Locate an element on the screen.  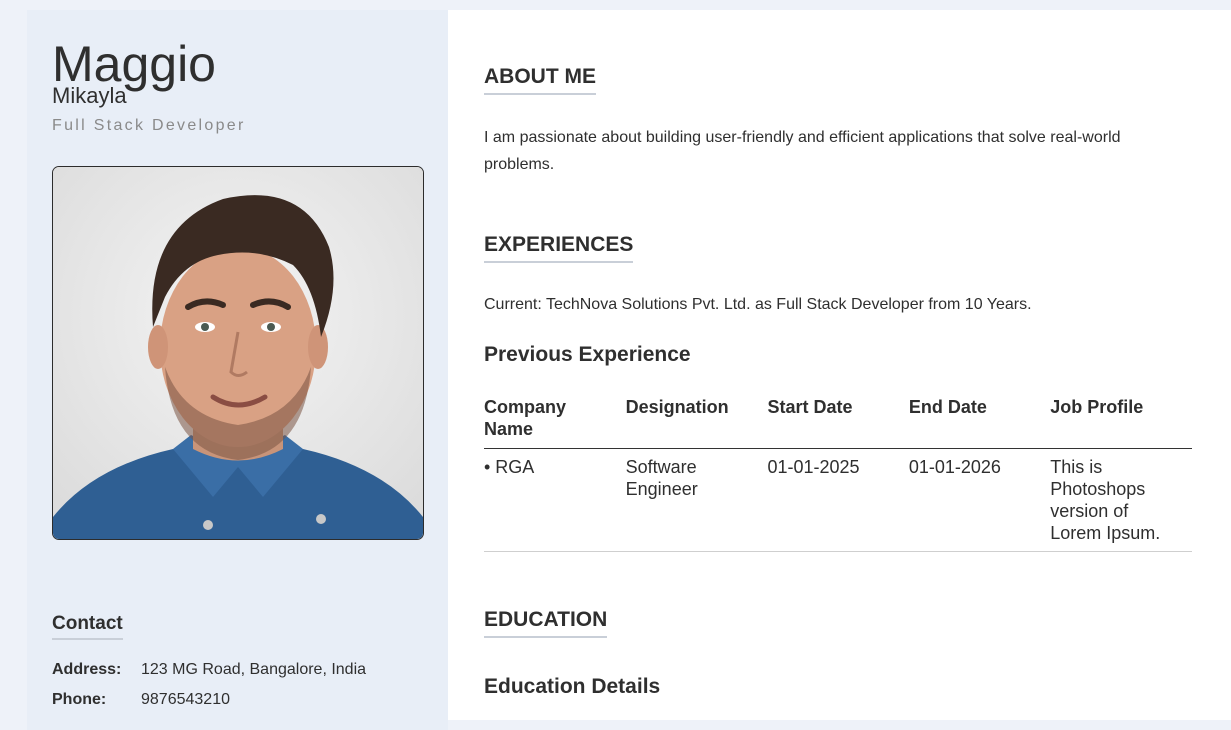
phone-value: 9876543210 is located at coordinates (185, 699).